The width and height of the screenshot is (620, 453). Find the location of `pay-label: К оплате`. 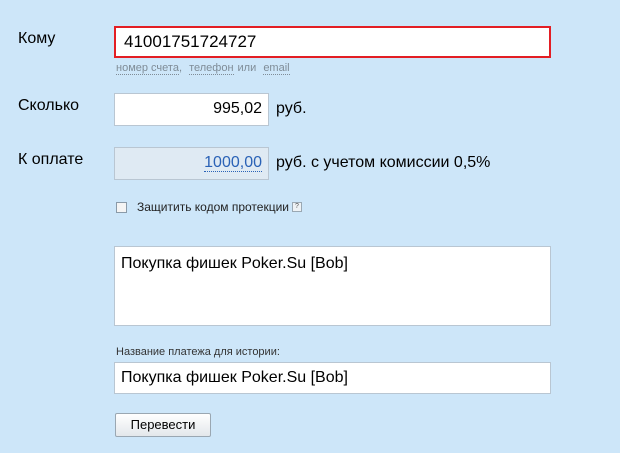

pay-label: К оплате is located at coordinates (51, 159).